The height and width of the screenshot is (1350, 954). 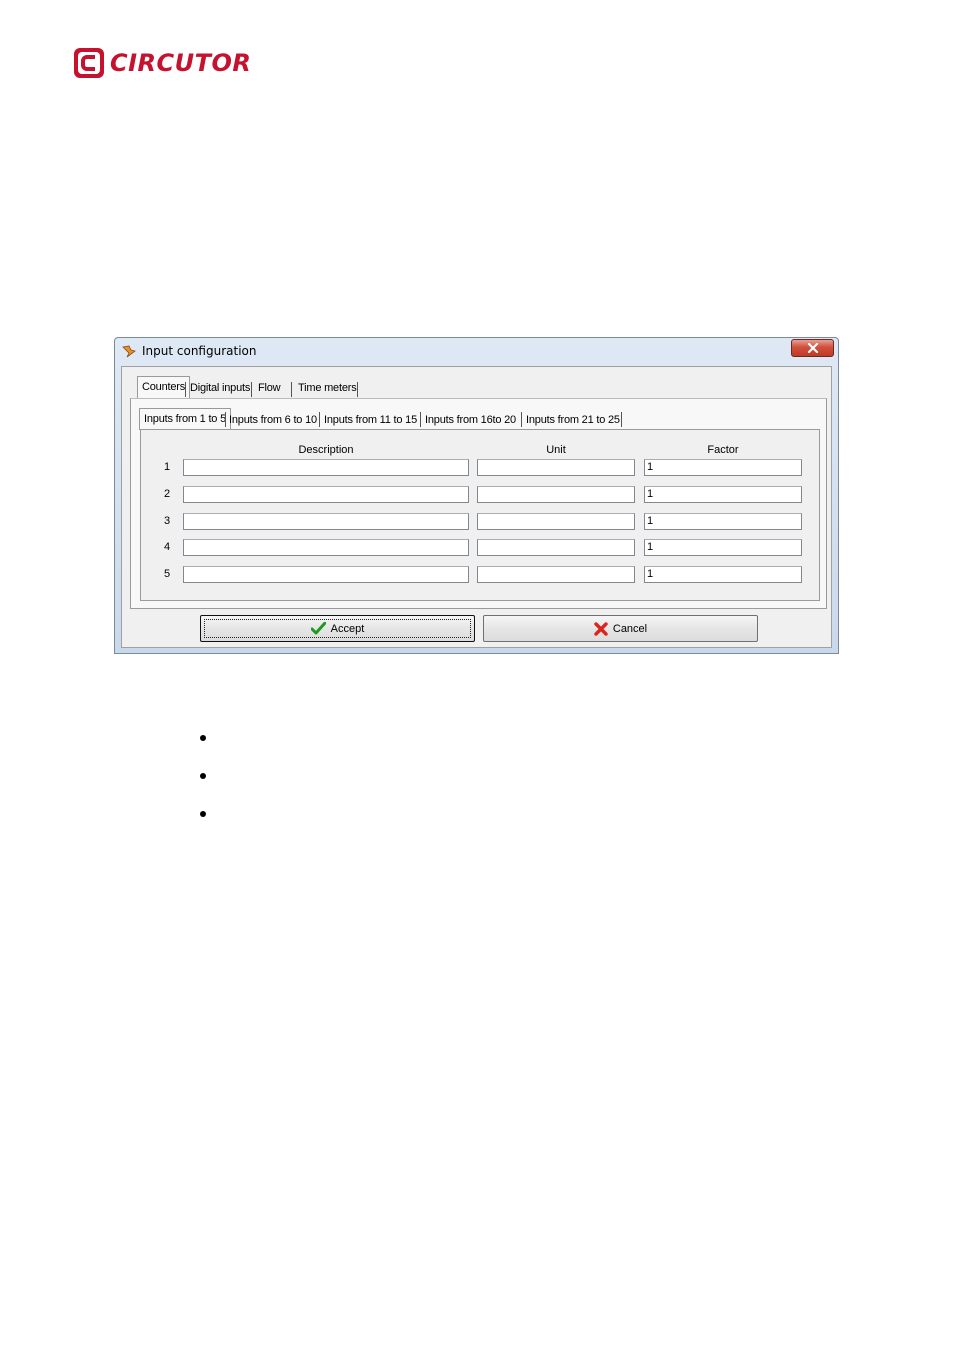 I want to click on row-number: 2, so click(x=167, y=494).